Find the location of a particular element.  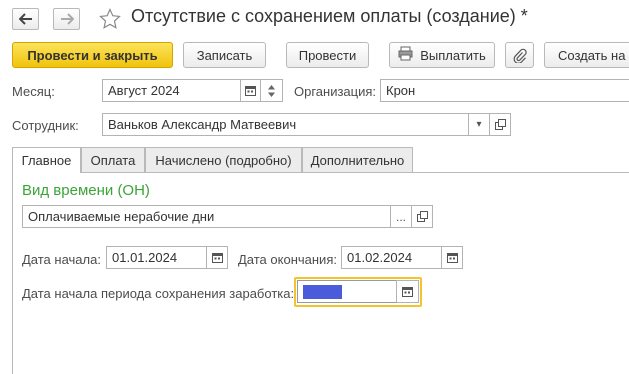

attach-button is located at coordinates (519, 55).